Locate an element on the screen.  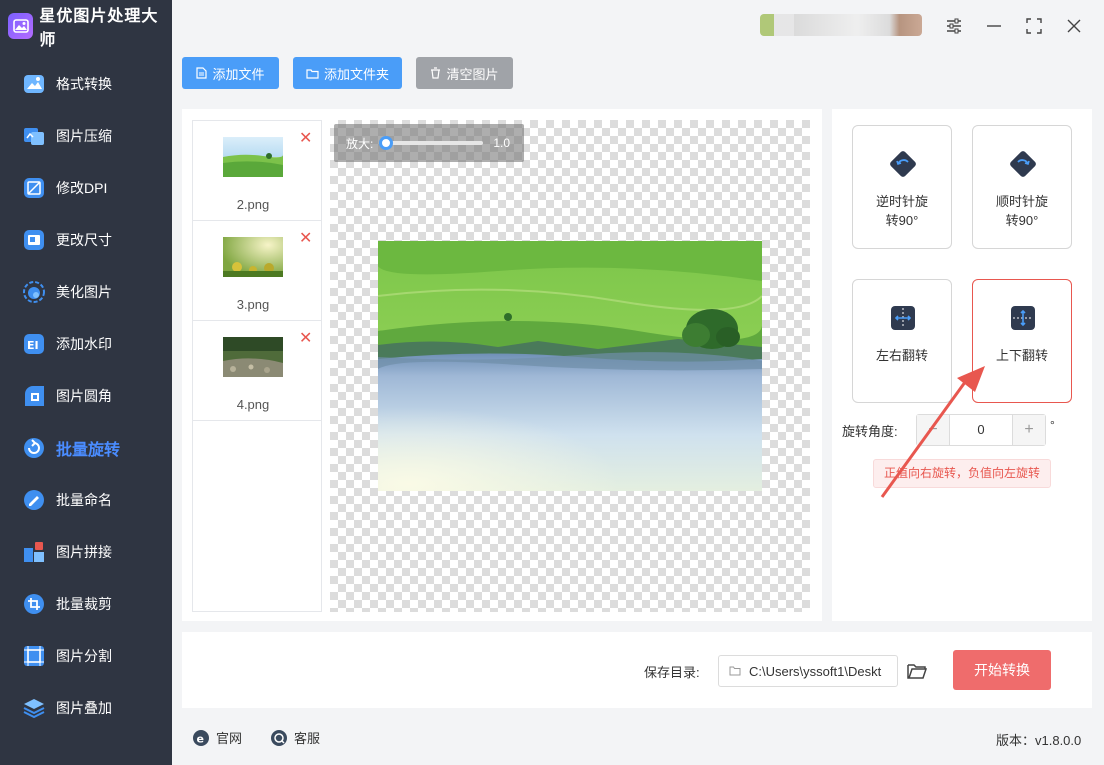
sidebar-item-label: 格式转换 is located at coordinates (84, 84).